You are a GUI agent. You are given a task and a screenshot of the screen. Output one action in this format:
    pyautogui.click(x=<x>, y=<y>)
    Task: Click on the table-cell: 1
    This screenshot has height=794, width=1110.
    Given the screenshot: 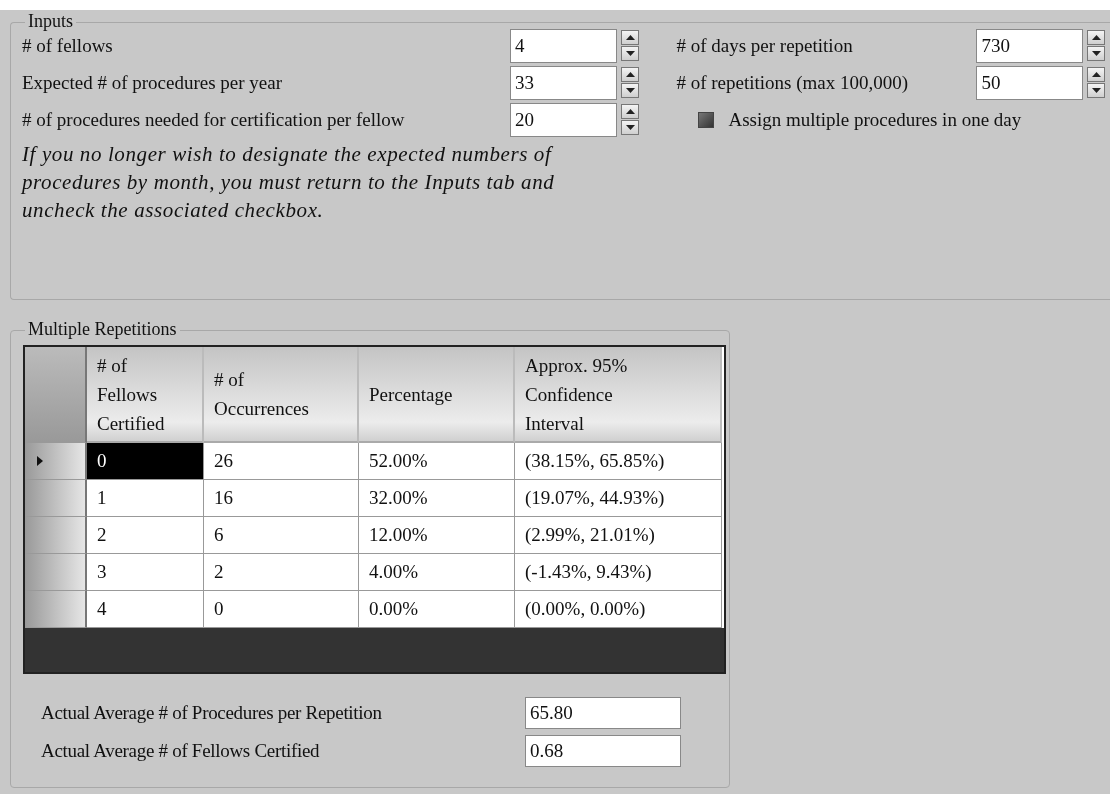 What is the action you would take?
    pyautogui.click(x=145, y=498)
    